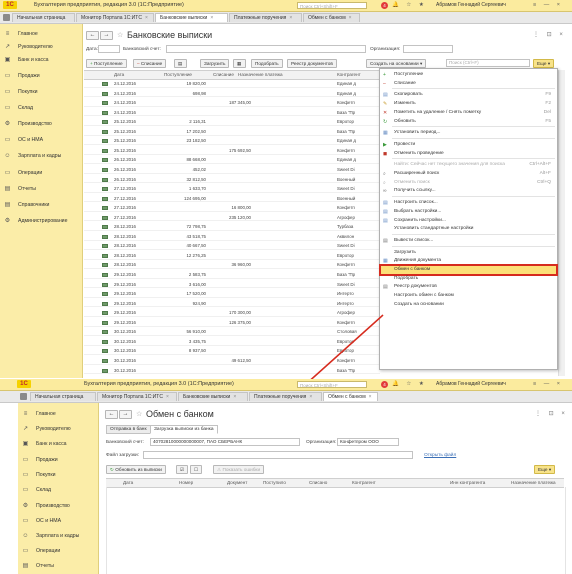  What do you see at coordinates (184, 429) in the screenshot?
I see `tab-load-statement: Загрузка выписки из банка` at bounding box center [184, 429].